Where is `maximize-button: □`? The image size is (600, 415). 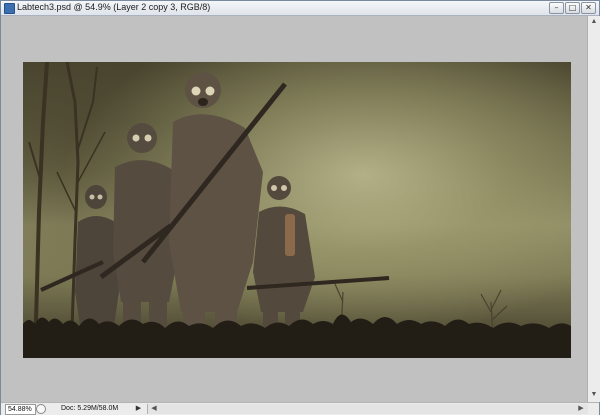 maximize-button: □ is located at coordinates (572, 8).